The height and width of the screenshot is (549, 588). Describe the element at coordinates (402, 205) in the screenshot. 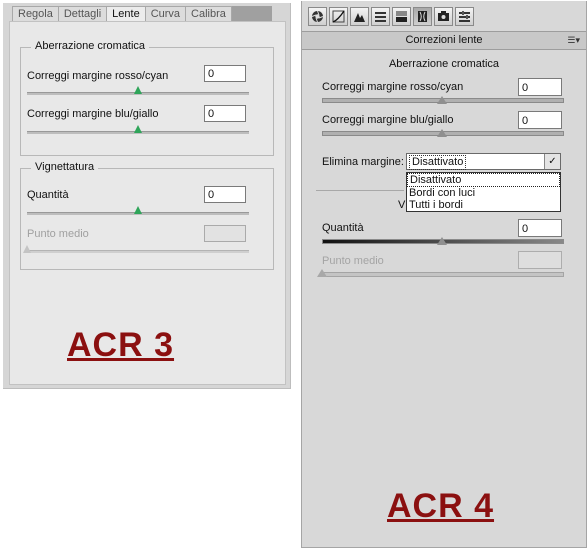

I see `group-title-vignetting-partial: V` at that location.